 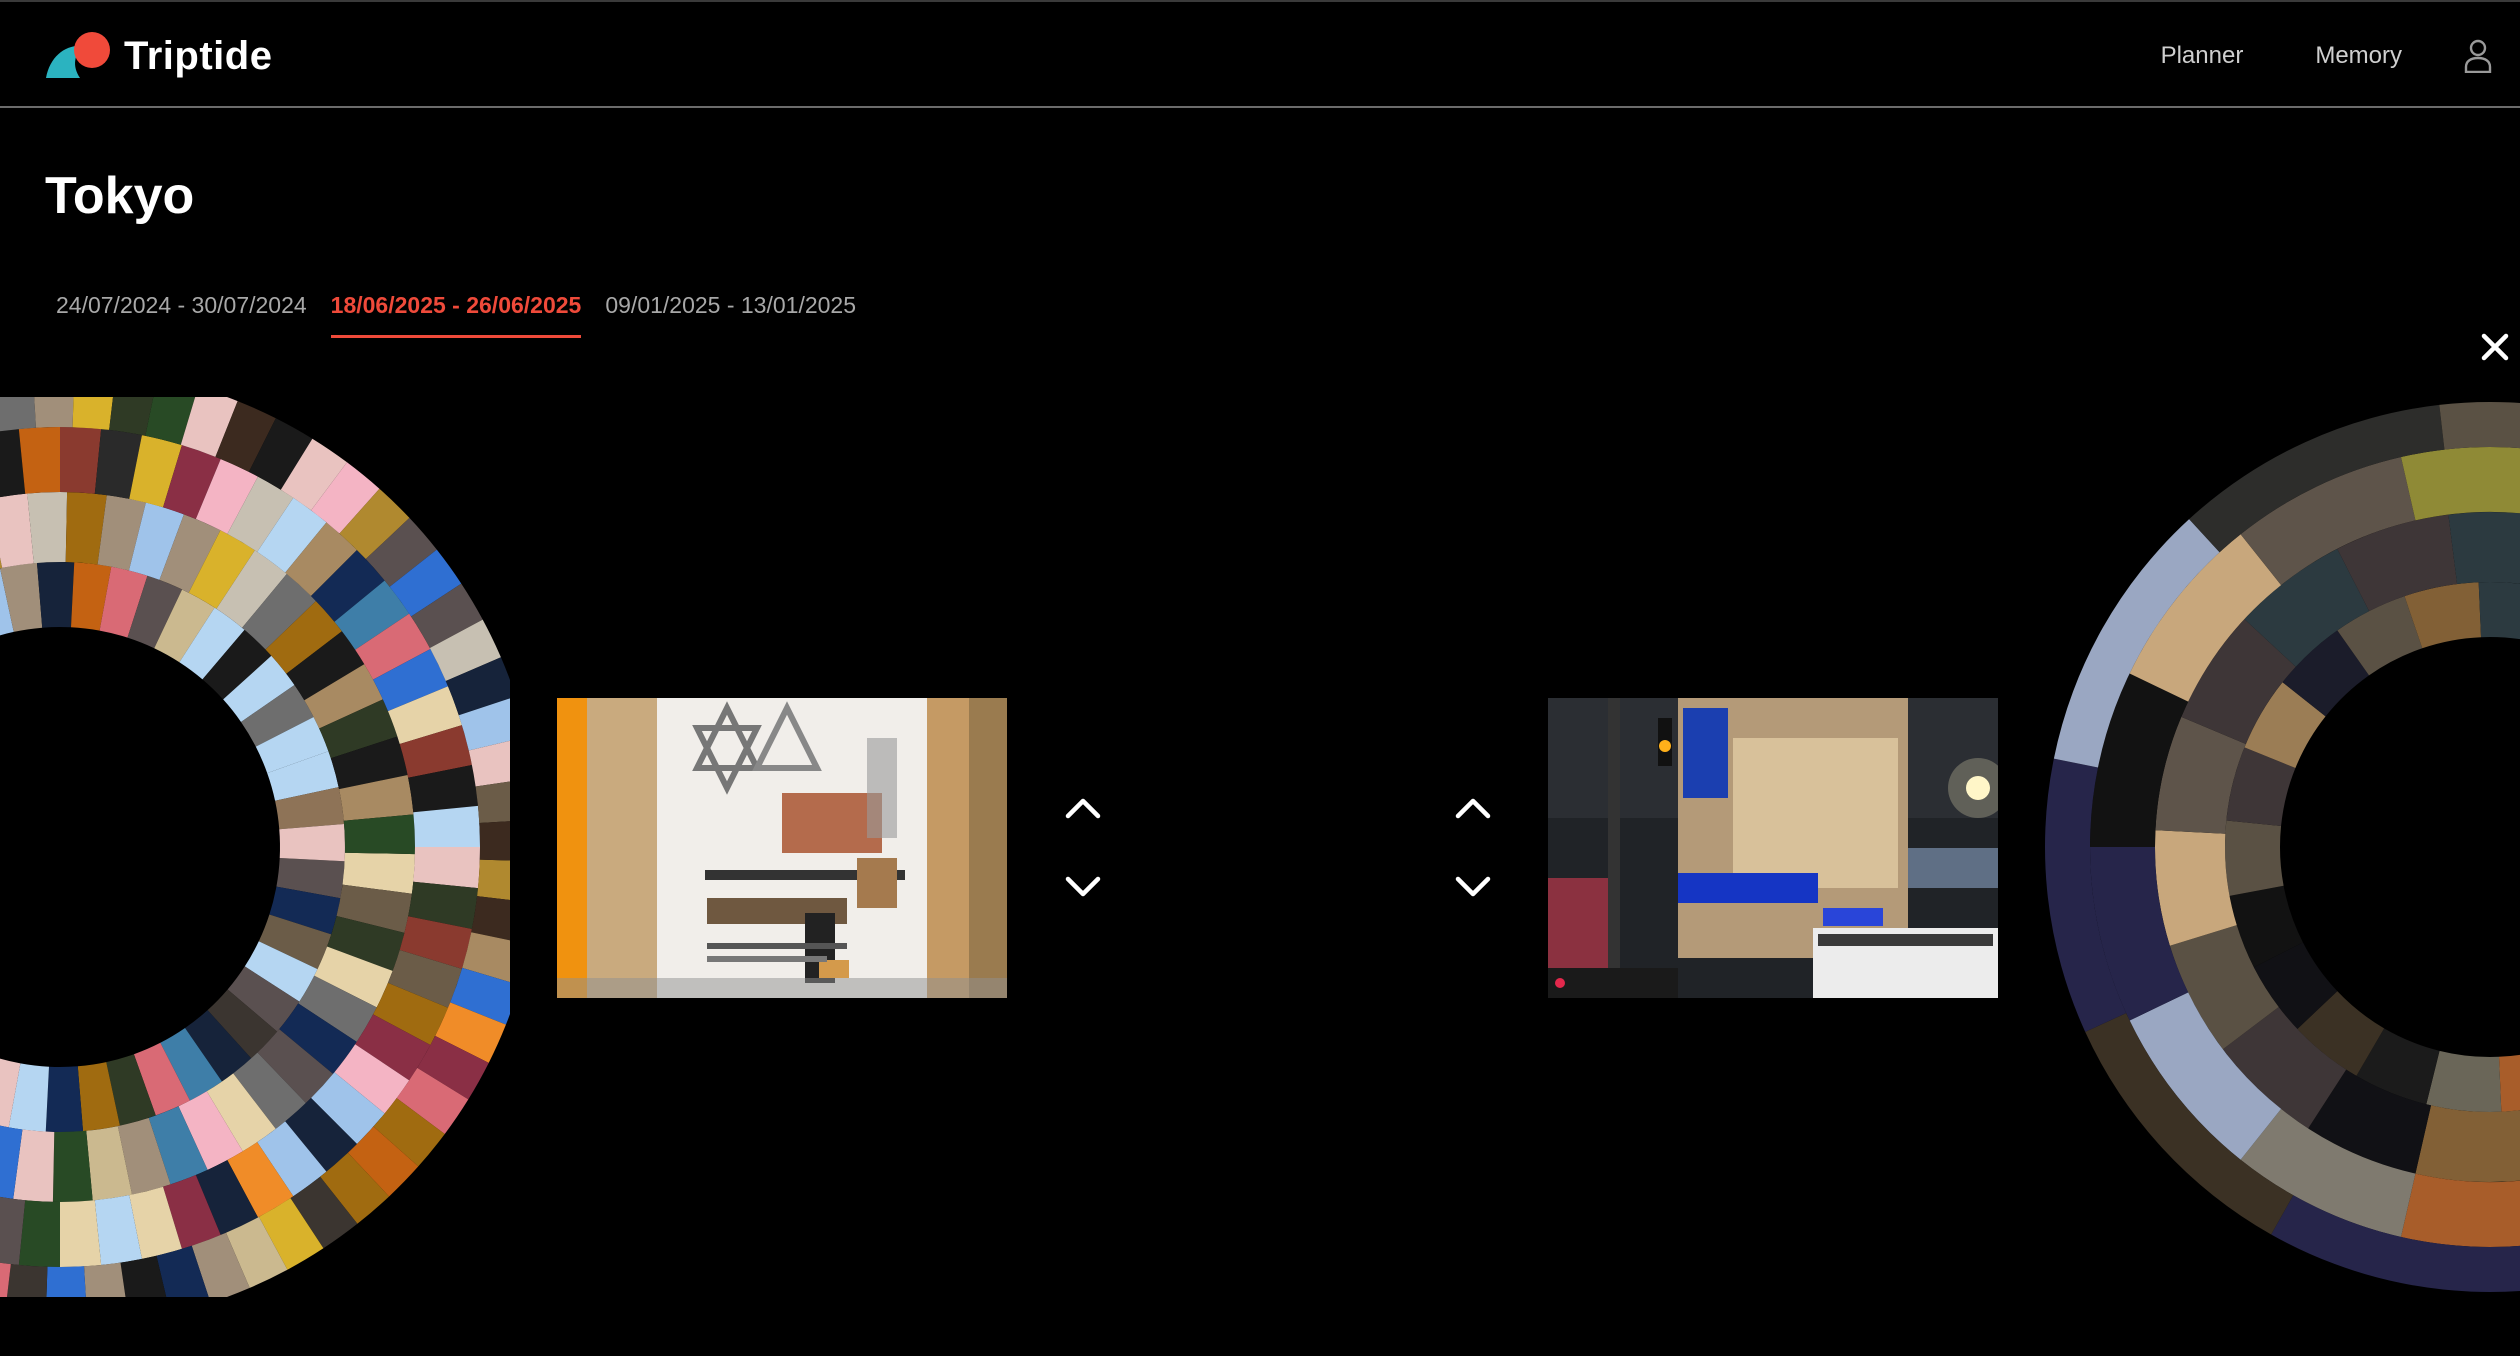 I want to click on tab-trip-2025-01: 09/01/2025 - 13/01/2025, so click(x=730, y=315).